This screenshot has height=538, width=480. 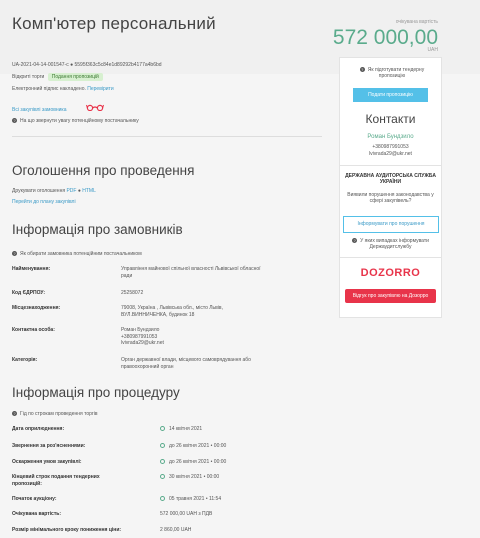 What do you see at coordinates (25, 360) in the screenshot?
I see `category-label: Категорія:` at bounding box center [25, 360].